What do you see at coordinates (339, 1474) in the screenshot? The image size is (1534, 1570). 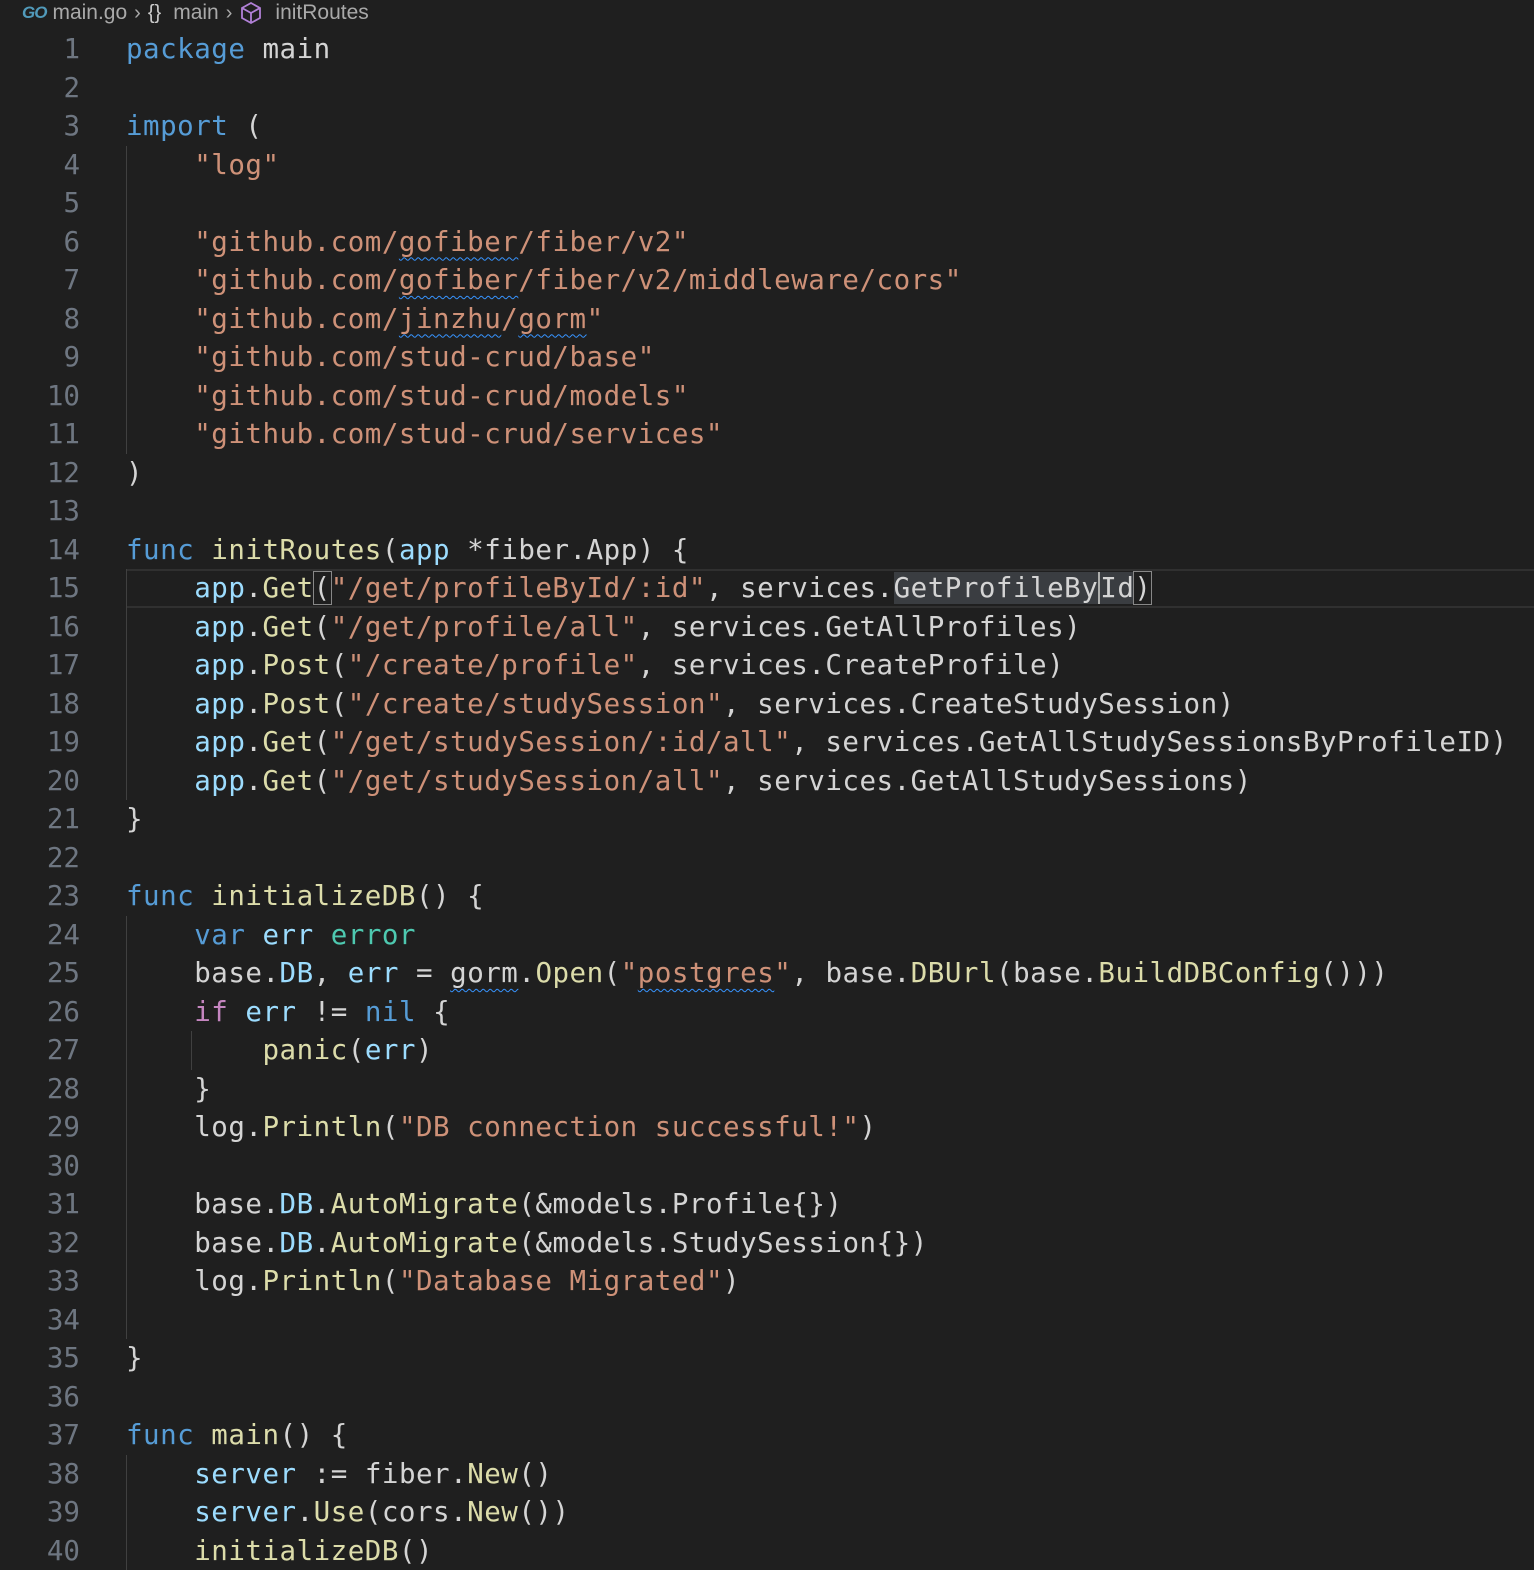 I see `code-text: server := fiber.New()` at bounding box center [339, 1474].